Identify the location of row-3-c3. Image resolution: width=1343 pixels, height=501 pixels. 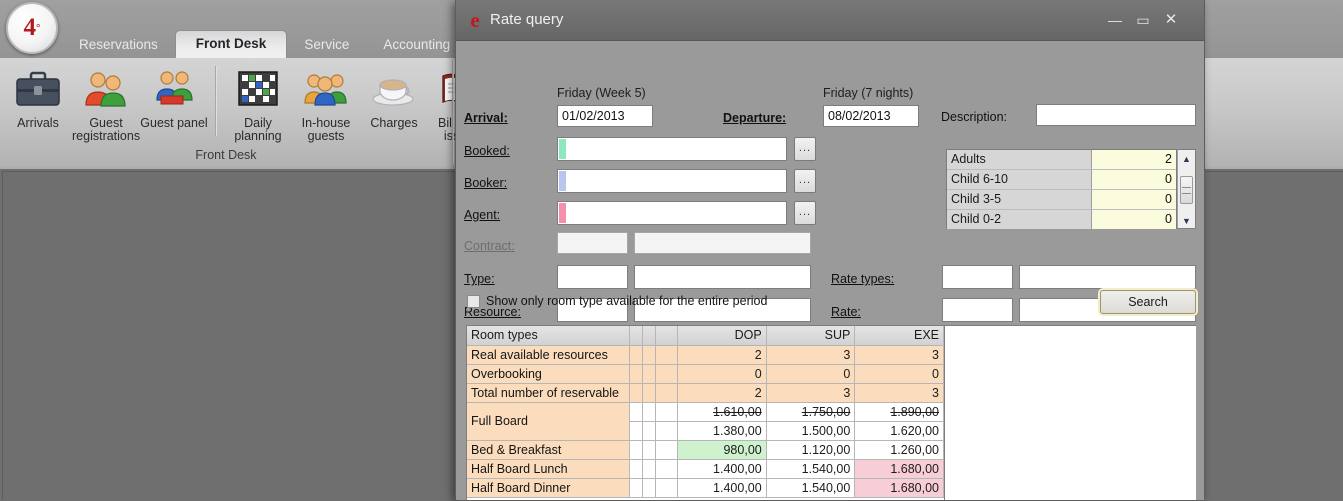
(667, 412).